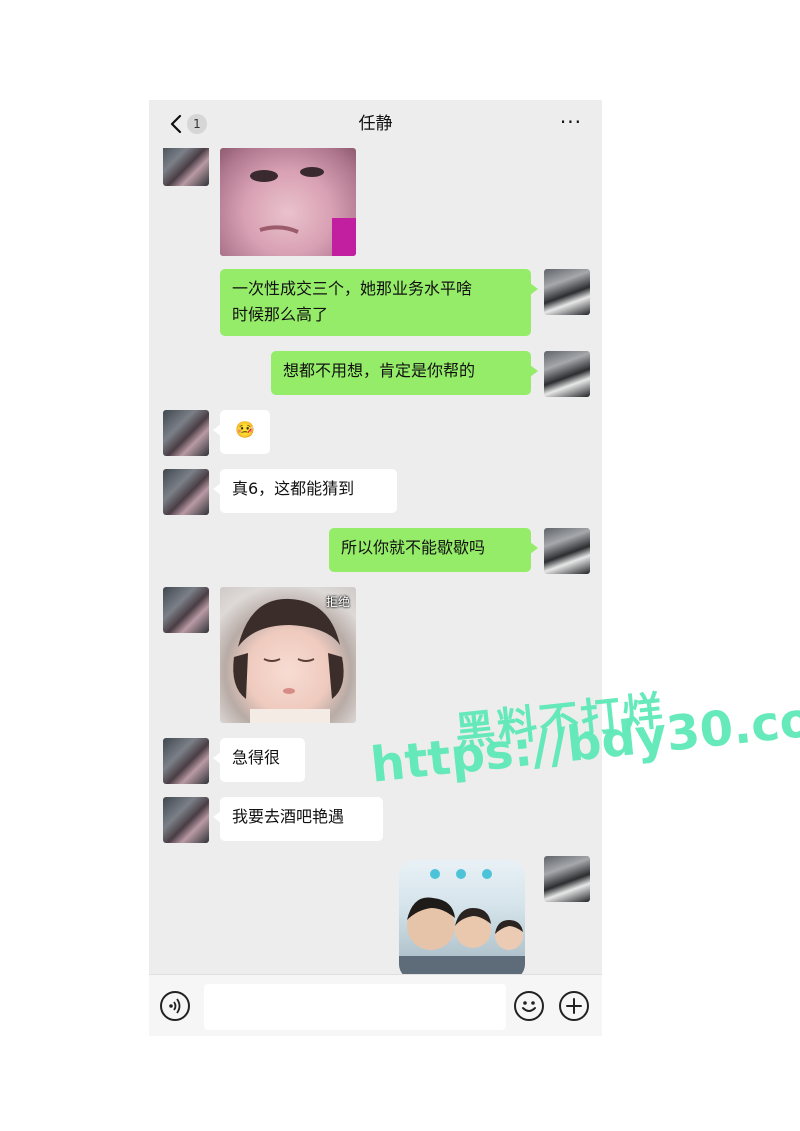  Describe the element at coordinates (245, 429) in the screenshot. I see `sick-face-emoji: 🤒` at that location.